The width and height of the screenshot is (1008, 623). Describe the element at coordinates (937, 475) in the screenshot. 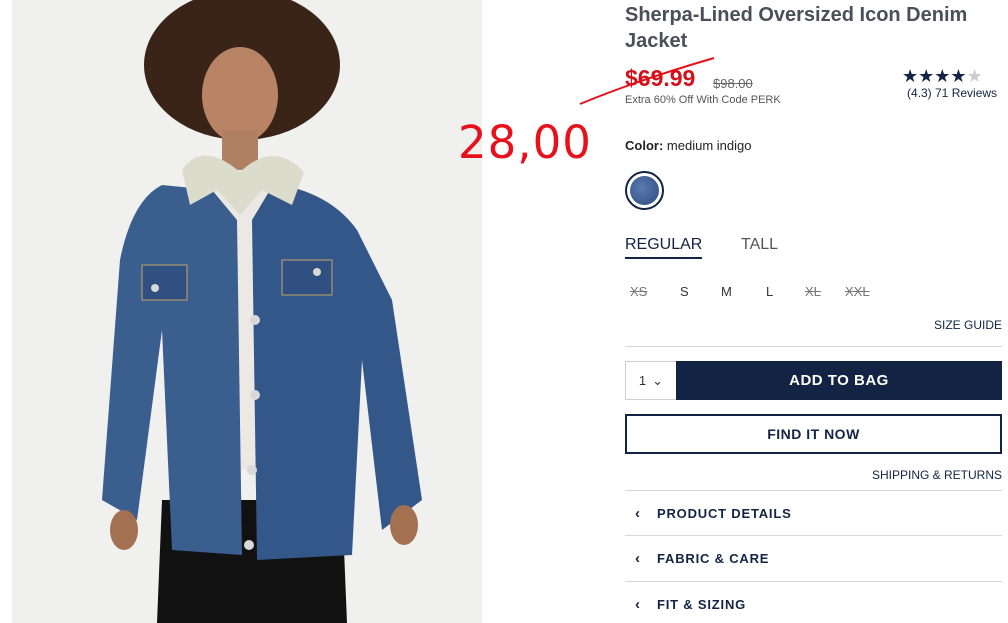

I see `shipping-returns-link: SHIPPING & RETURNS` at that location.